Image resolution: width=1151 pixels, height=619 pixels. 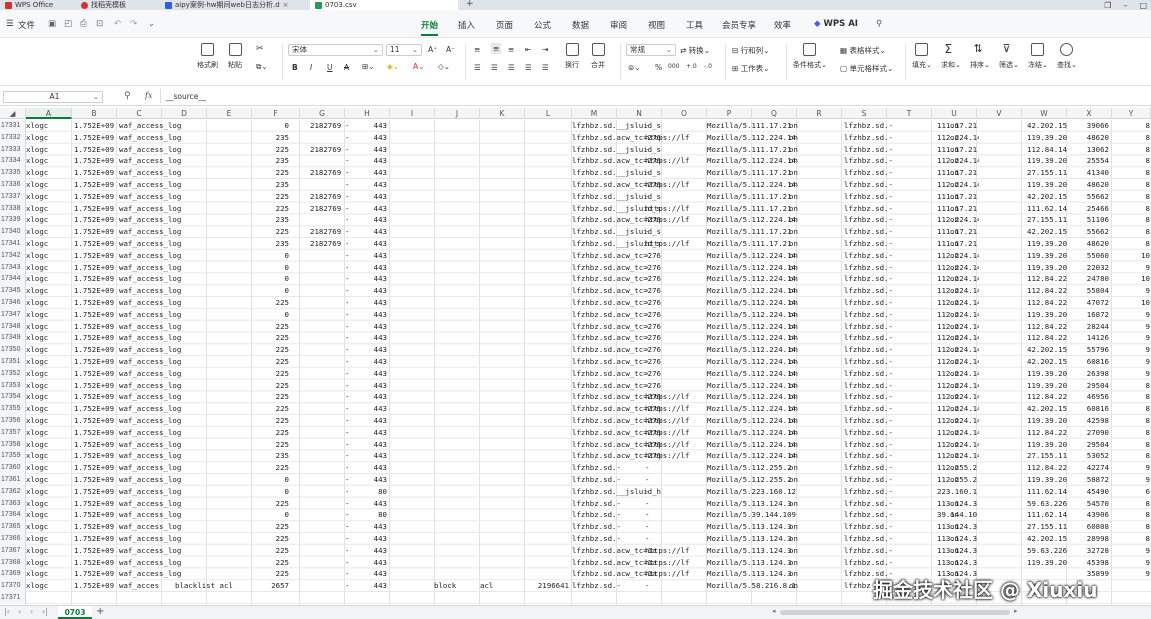 I want to click on cell-y: 6, so click(x=1131, y=492).